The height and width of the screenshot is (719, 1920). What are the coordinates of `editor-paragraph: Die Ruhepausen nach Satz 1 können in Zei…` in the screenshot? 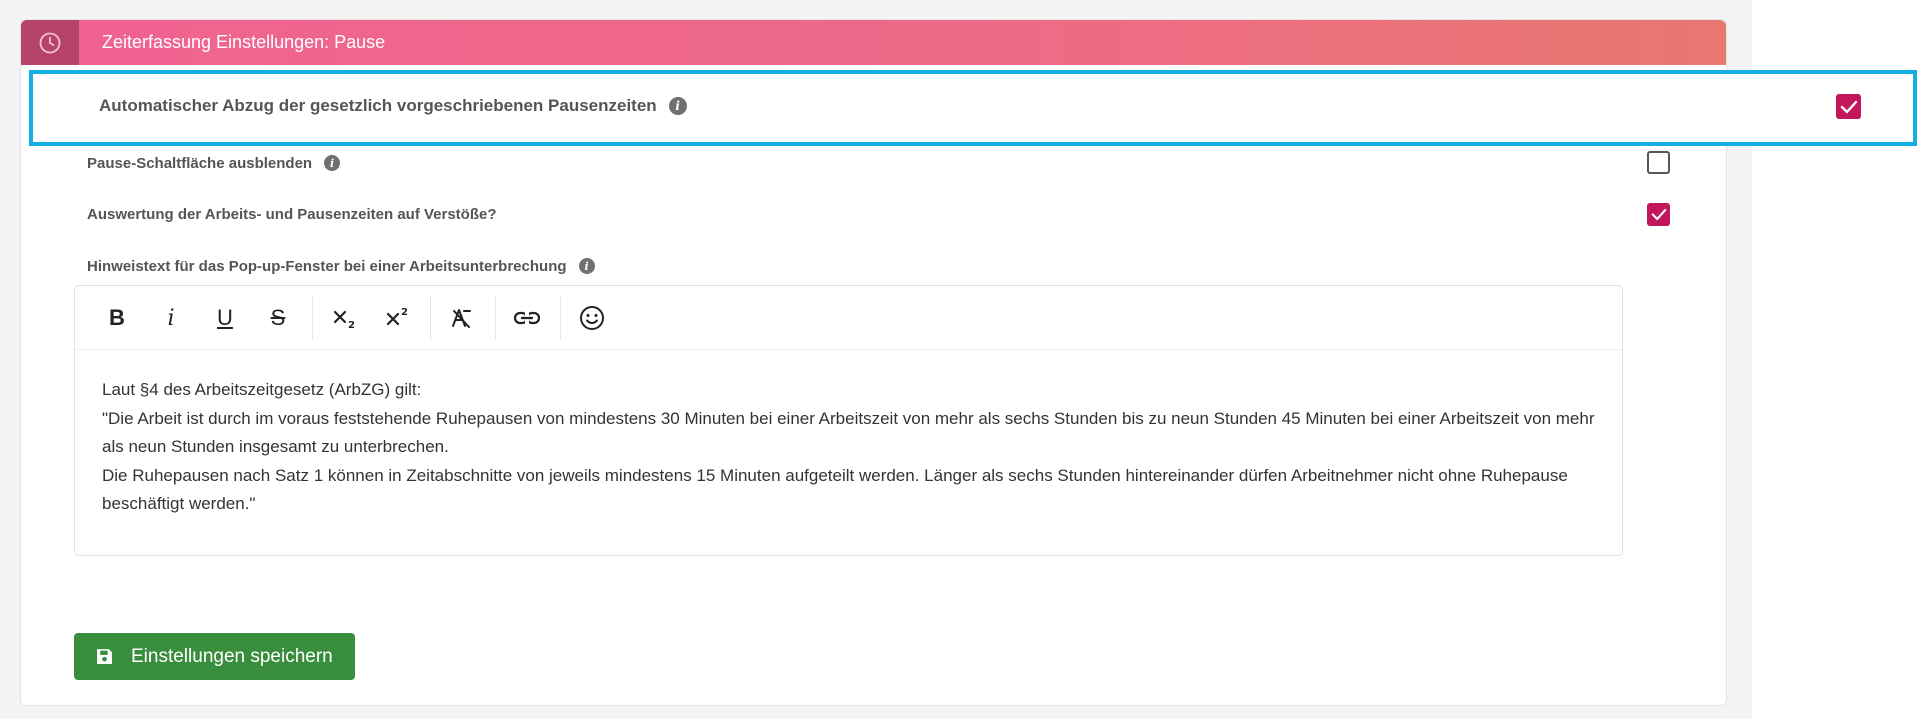 It's located at (835, 489).